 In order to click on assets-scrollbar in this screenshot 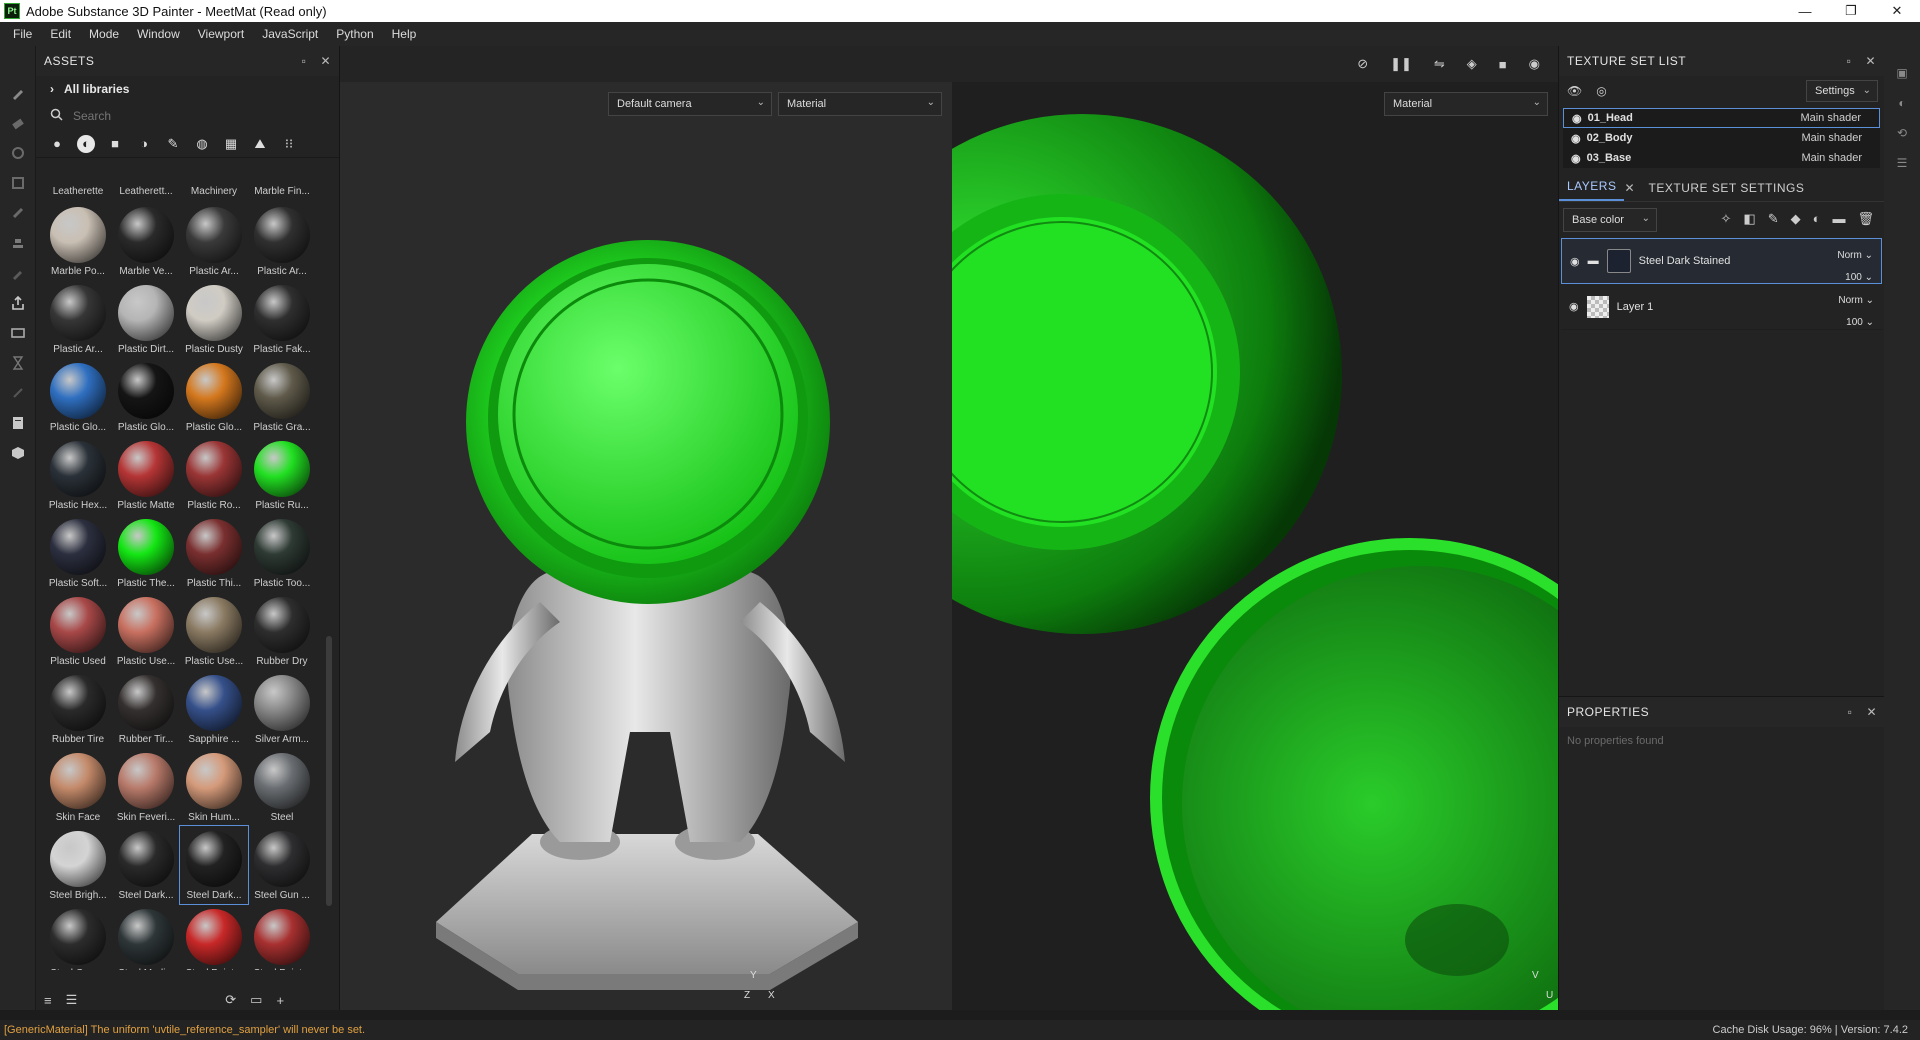, I will do `click(329, 771)`.